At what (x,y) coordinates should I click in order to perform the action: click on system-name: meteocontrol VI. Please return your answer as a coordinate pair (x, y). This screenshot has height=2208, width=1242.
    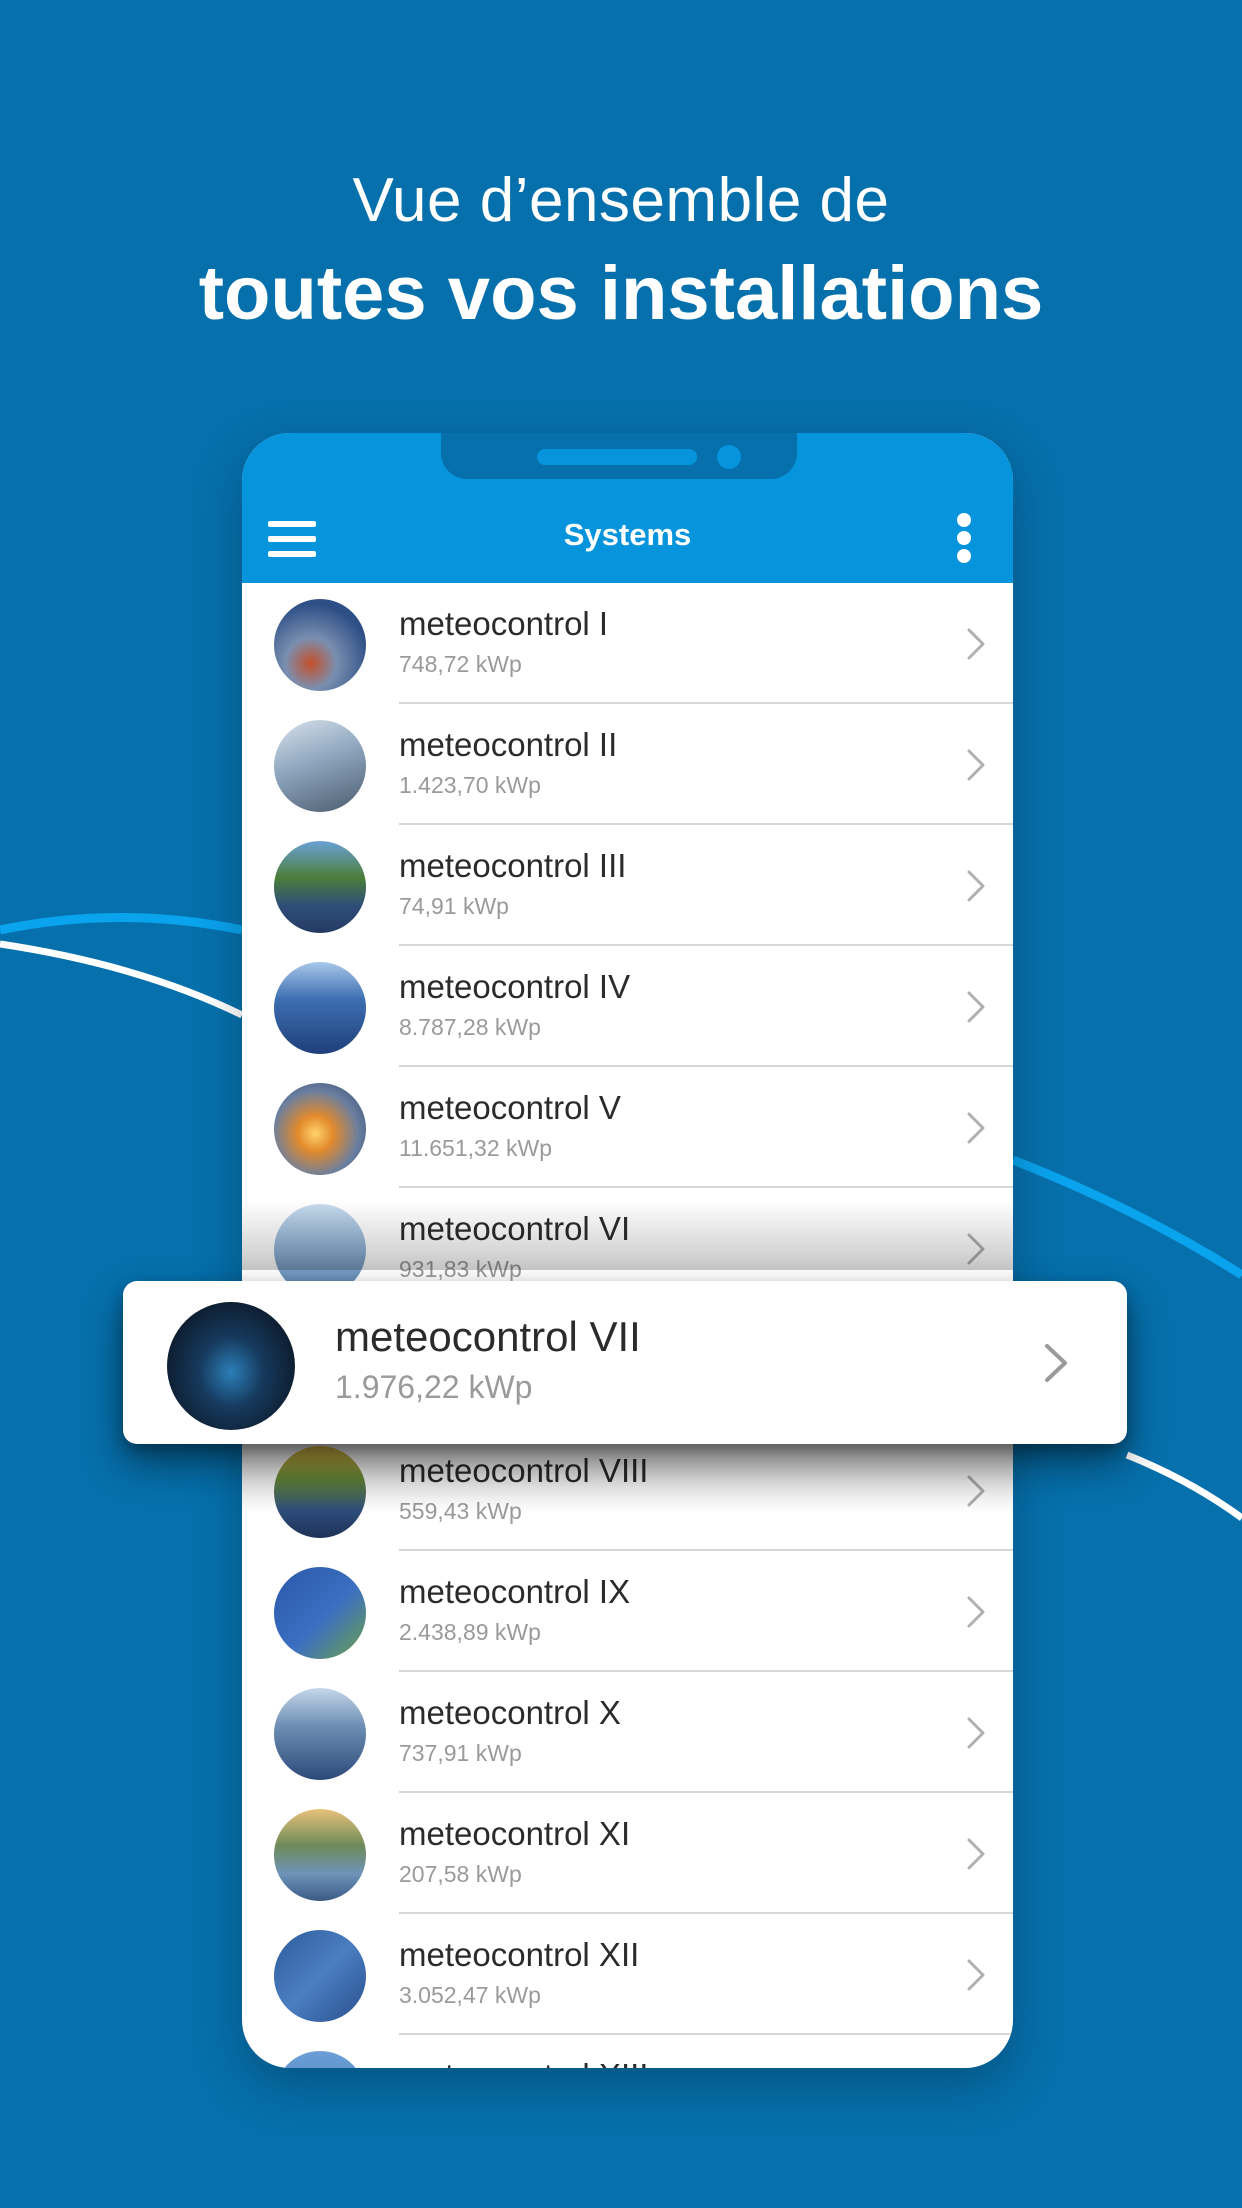
    Looking at the image, I should click on (515, 1228).